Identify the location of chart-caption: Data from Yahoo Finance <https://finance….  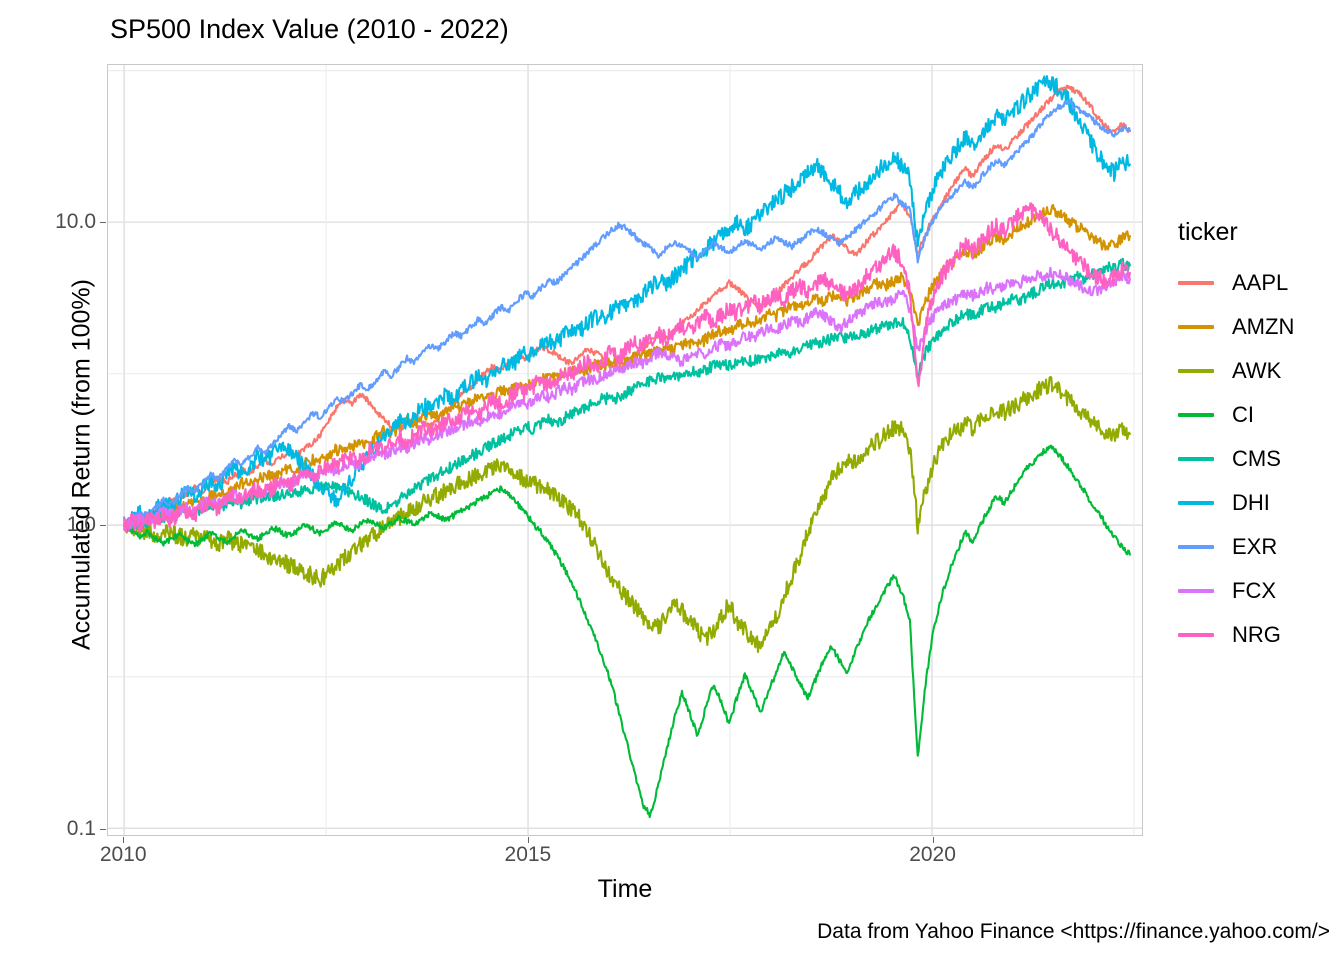
(1073, 931).